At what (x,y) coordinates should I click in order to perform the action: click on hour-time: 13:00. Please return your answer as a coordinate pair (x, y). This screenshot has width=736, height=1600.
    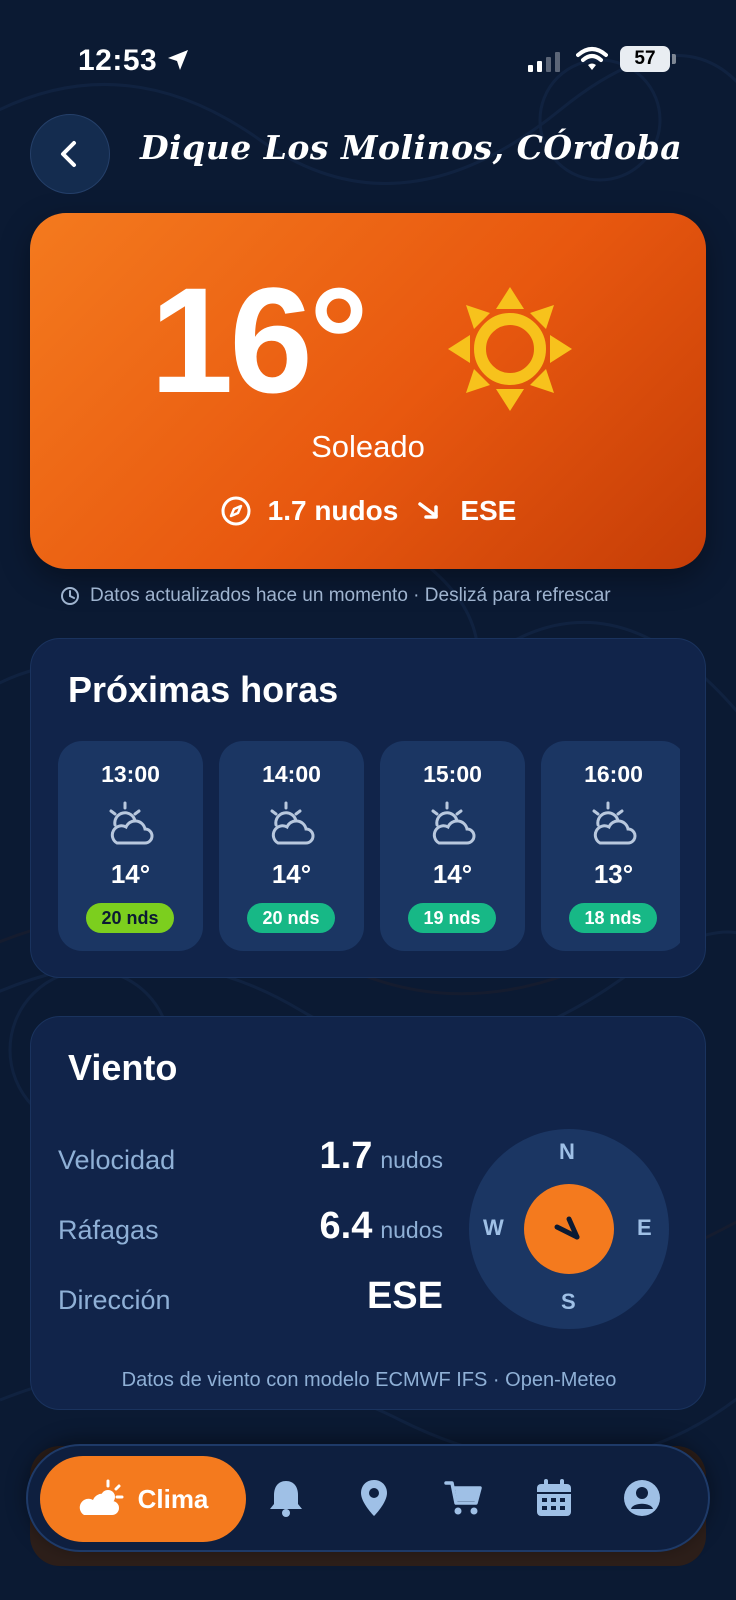
    Looking at the image, I should click on (130, 774).